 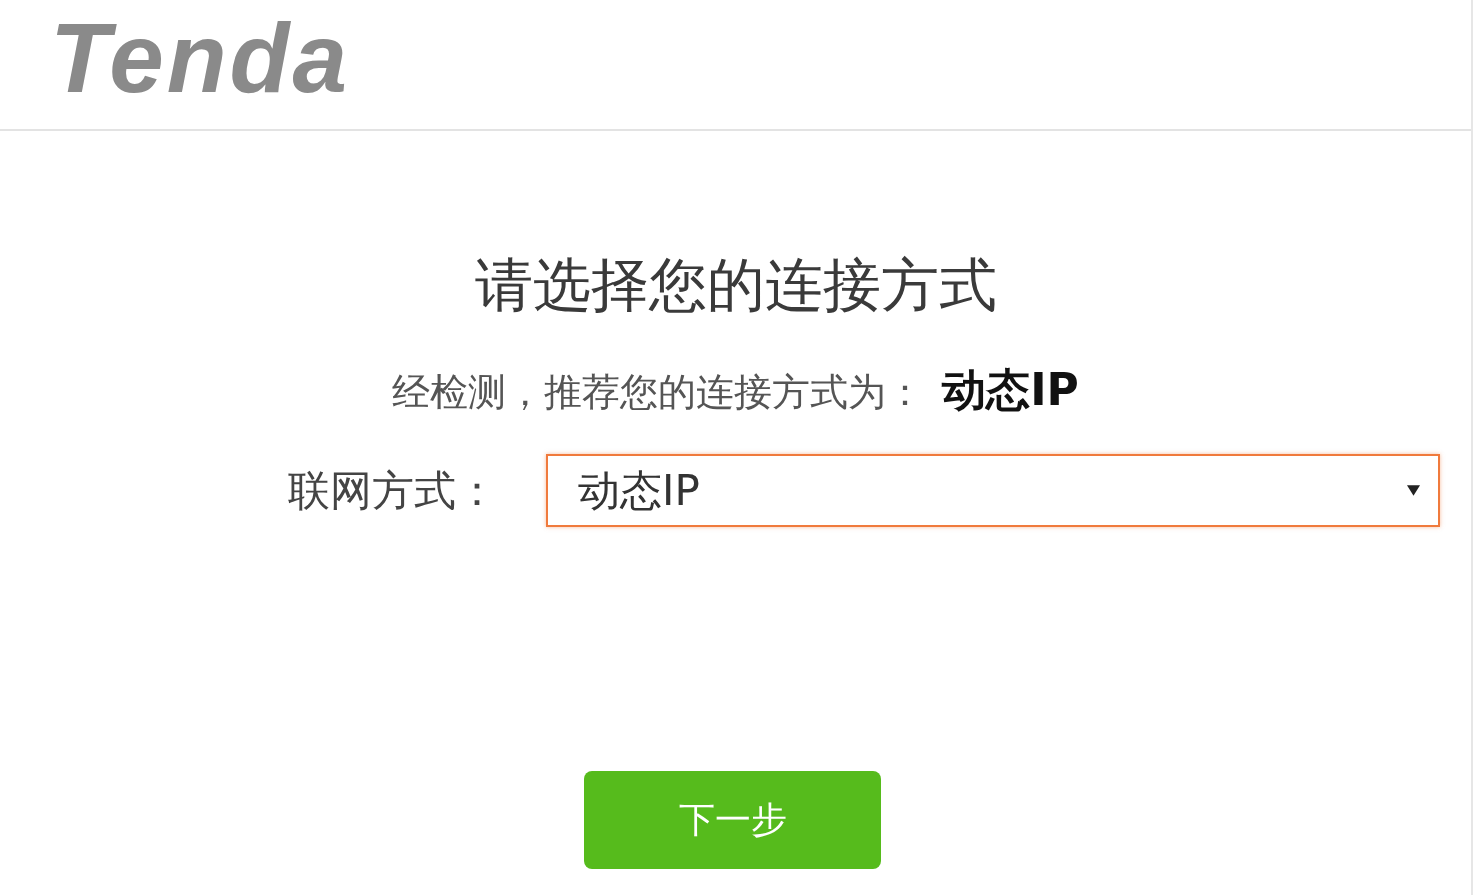 I want to click on field-label: 联网方式：, so click(x=393, y=490).